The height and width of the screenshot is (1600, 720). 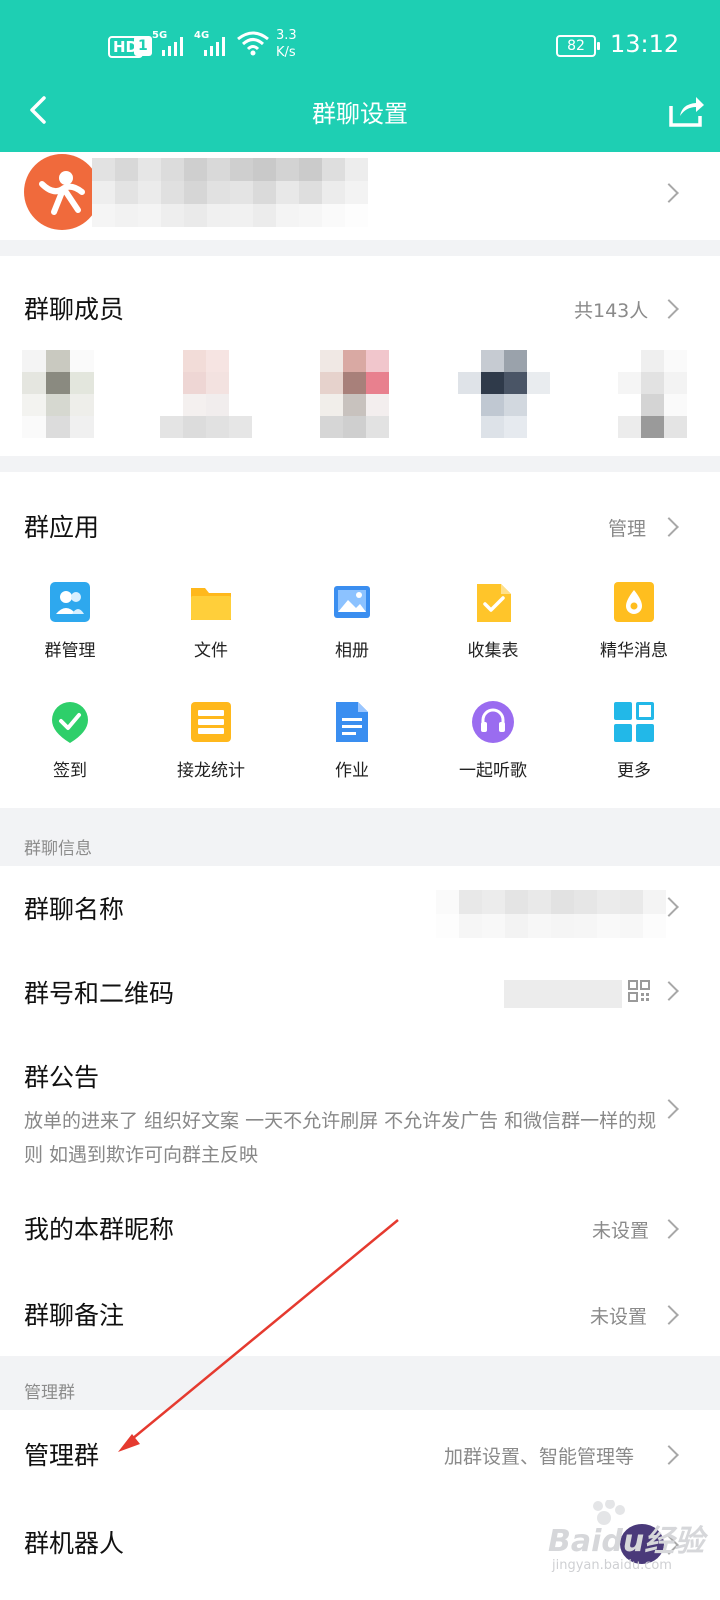 I want to click on app-label: 签到, so click(x=70, y=771).